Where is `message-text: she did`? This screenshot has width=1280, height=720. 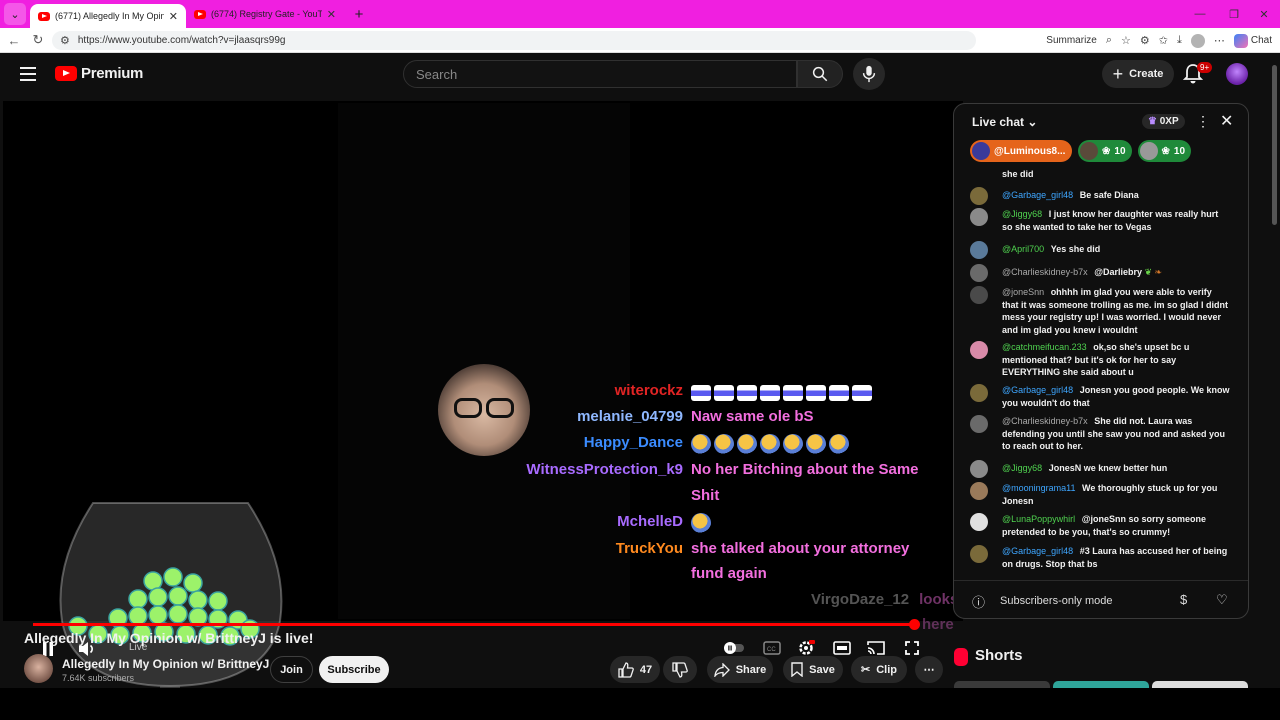
message-text: she did is located at coordinates (1018, 174).